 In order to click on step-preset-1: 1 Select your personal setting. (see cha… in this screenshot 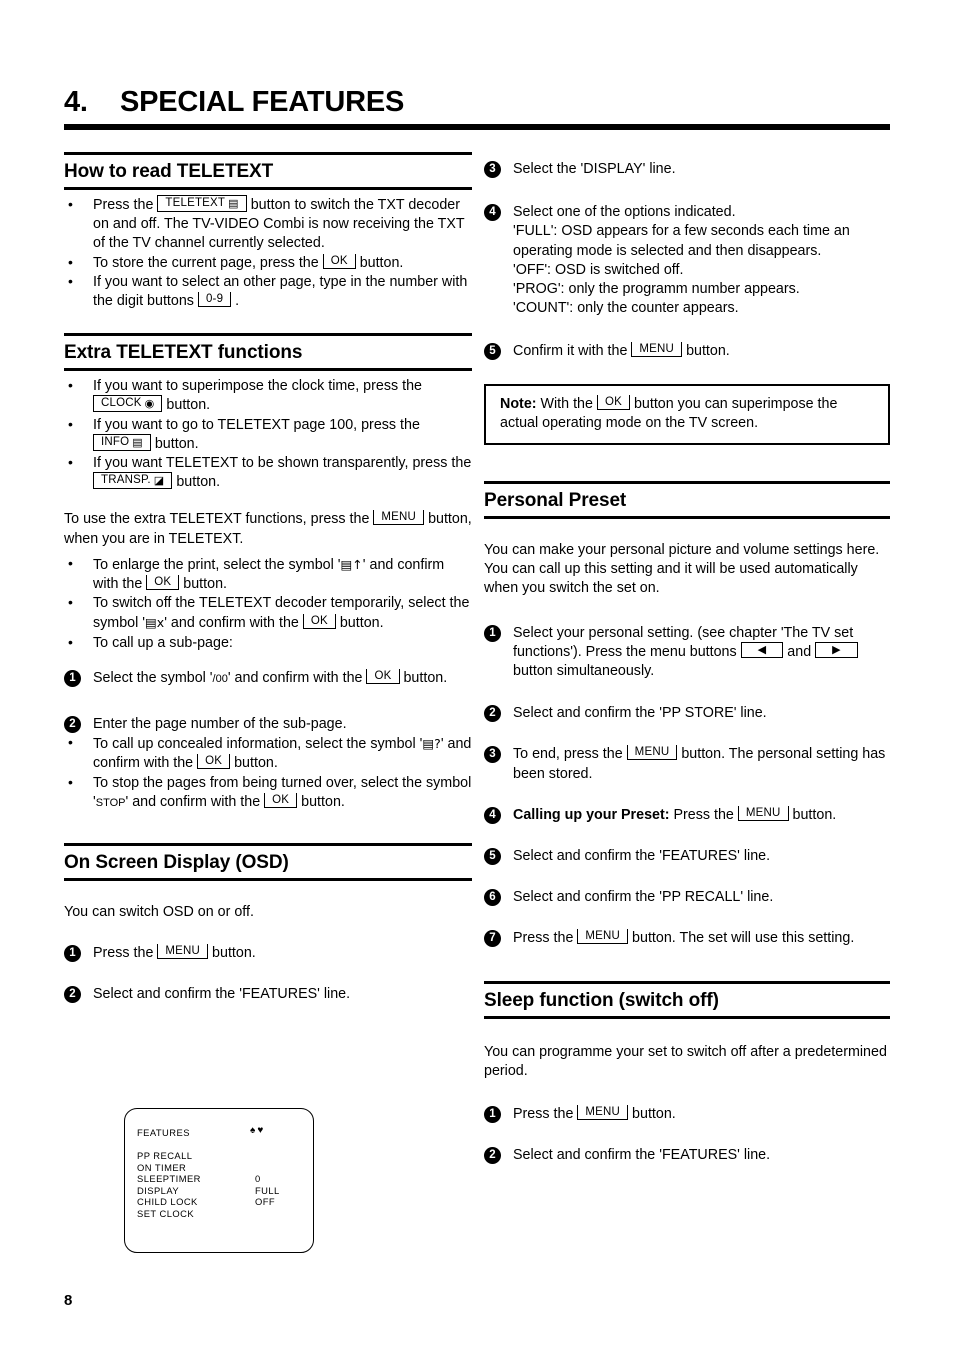, I will do `click(687, 653)`.